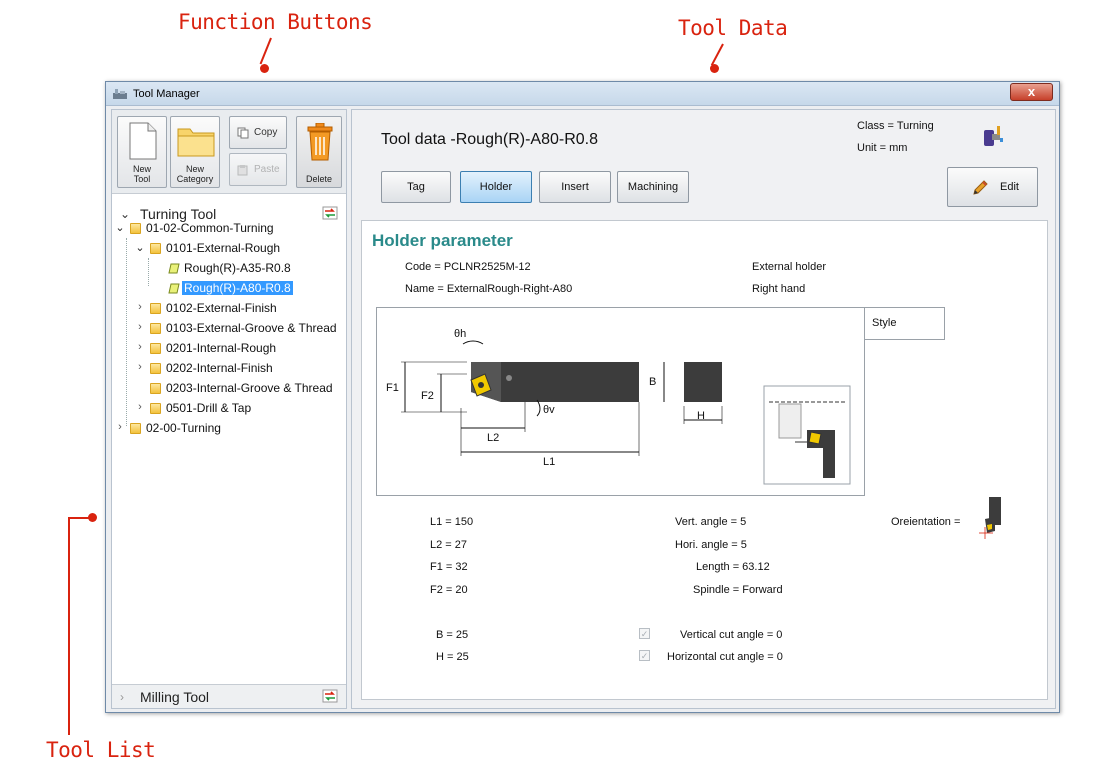 This screenshot has height=781, width=1114. What do you see at coordinates (210, 228) in the screenshot?
I see `tree-node-label: 01-02-Common-Turning` at bounding box center [210, 228].